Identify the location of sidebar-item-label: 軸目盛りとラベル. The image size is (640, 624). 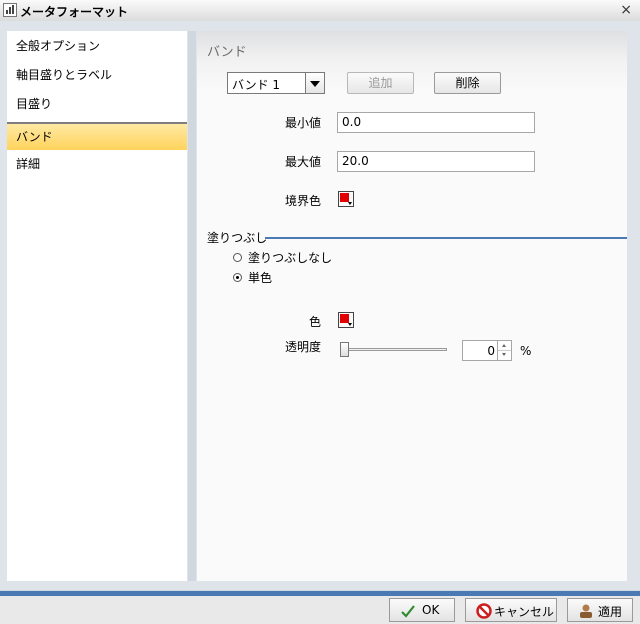
(64, 75).